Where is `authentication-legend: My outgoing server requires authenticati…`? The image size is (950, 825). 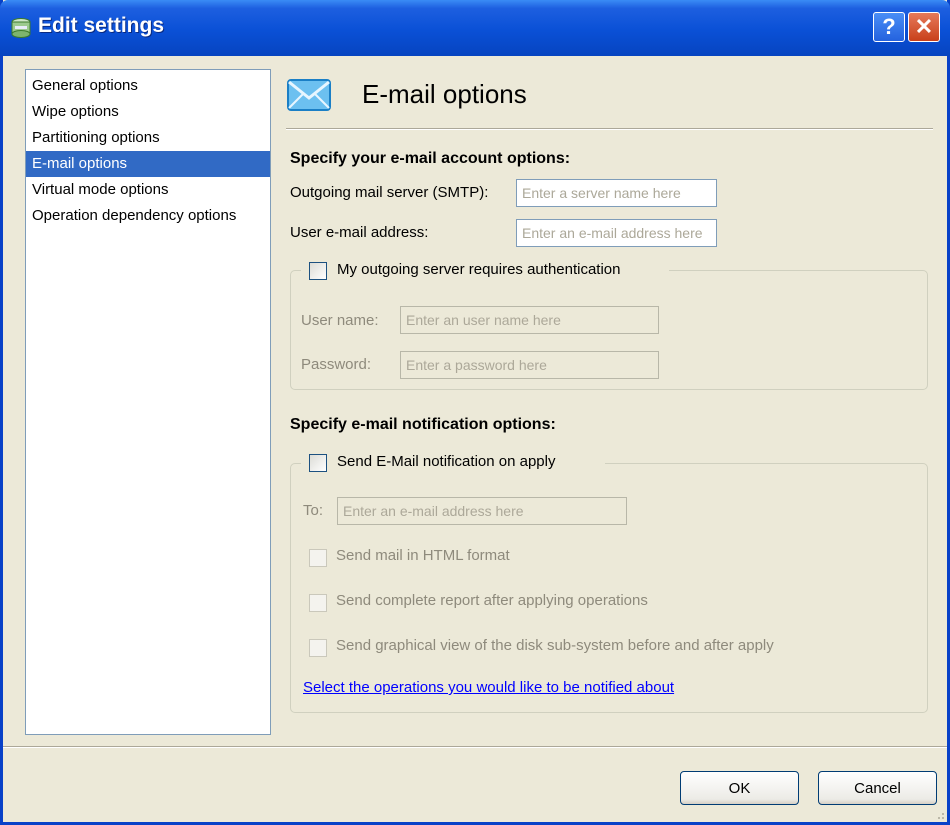
authentication-legend: My outgoing server requires authenticati… is located at coordinates (485, 271).